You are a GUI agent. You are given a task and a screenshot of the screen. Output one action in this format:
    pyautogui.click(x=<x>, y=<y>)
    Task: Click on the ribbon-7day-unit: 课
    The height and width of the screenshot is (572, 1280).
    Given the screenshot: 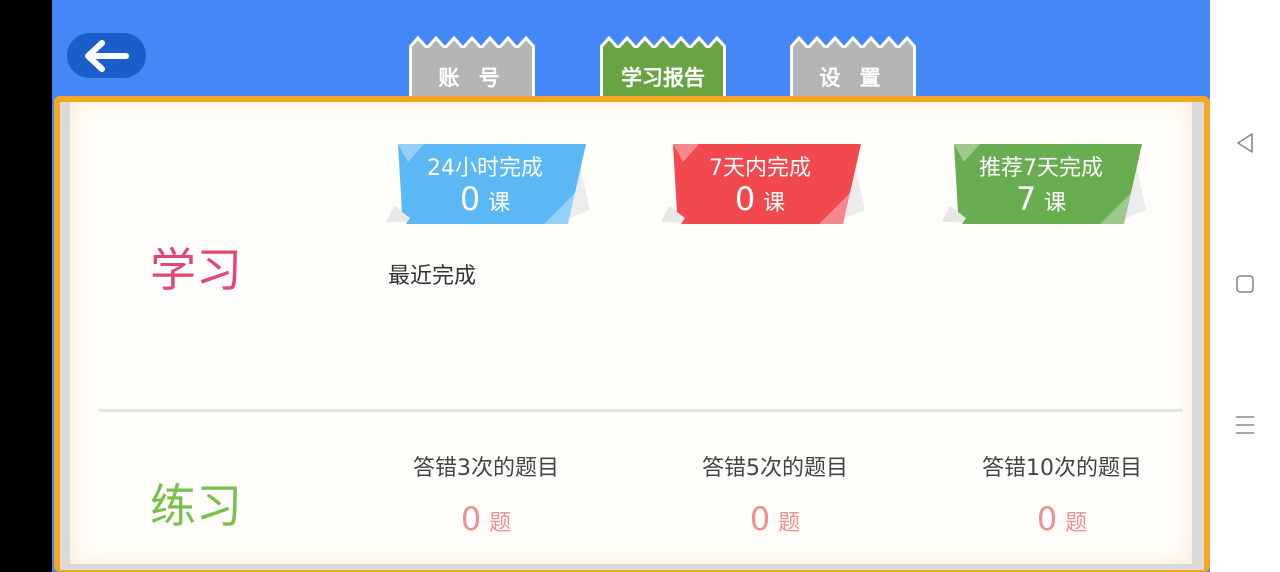 What is the action you would take?
    pyautogui.click(x=774, y=203)
    